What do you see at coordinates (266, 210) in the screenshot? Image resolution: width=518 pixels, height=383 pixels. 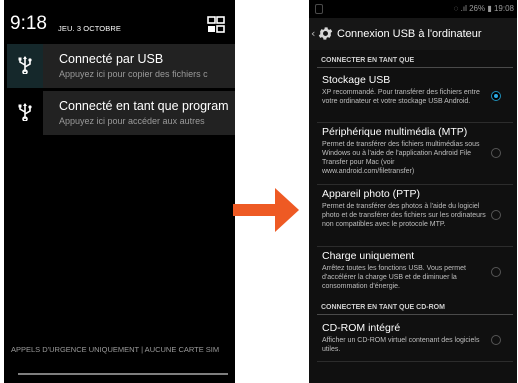 I see `arrow-right-icon` at bounding box center [266, 210].